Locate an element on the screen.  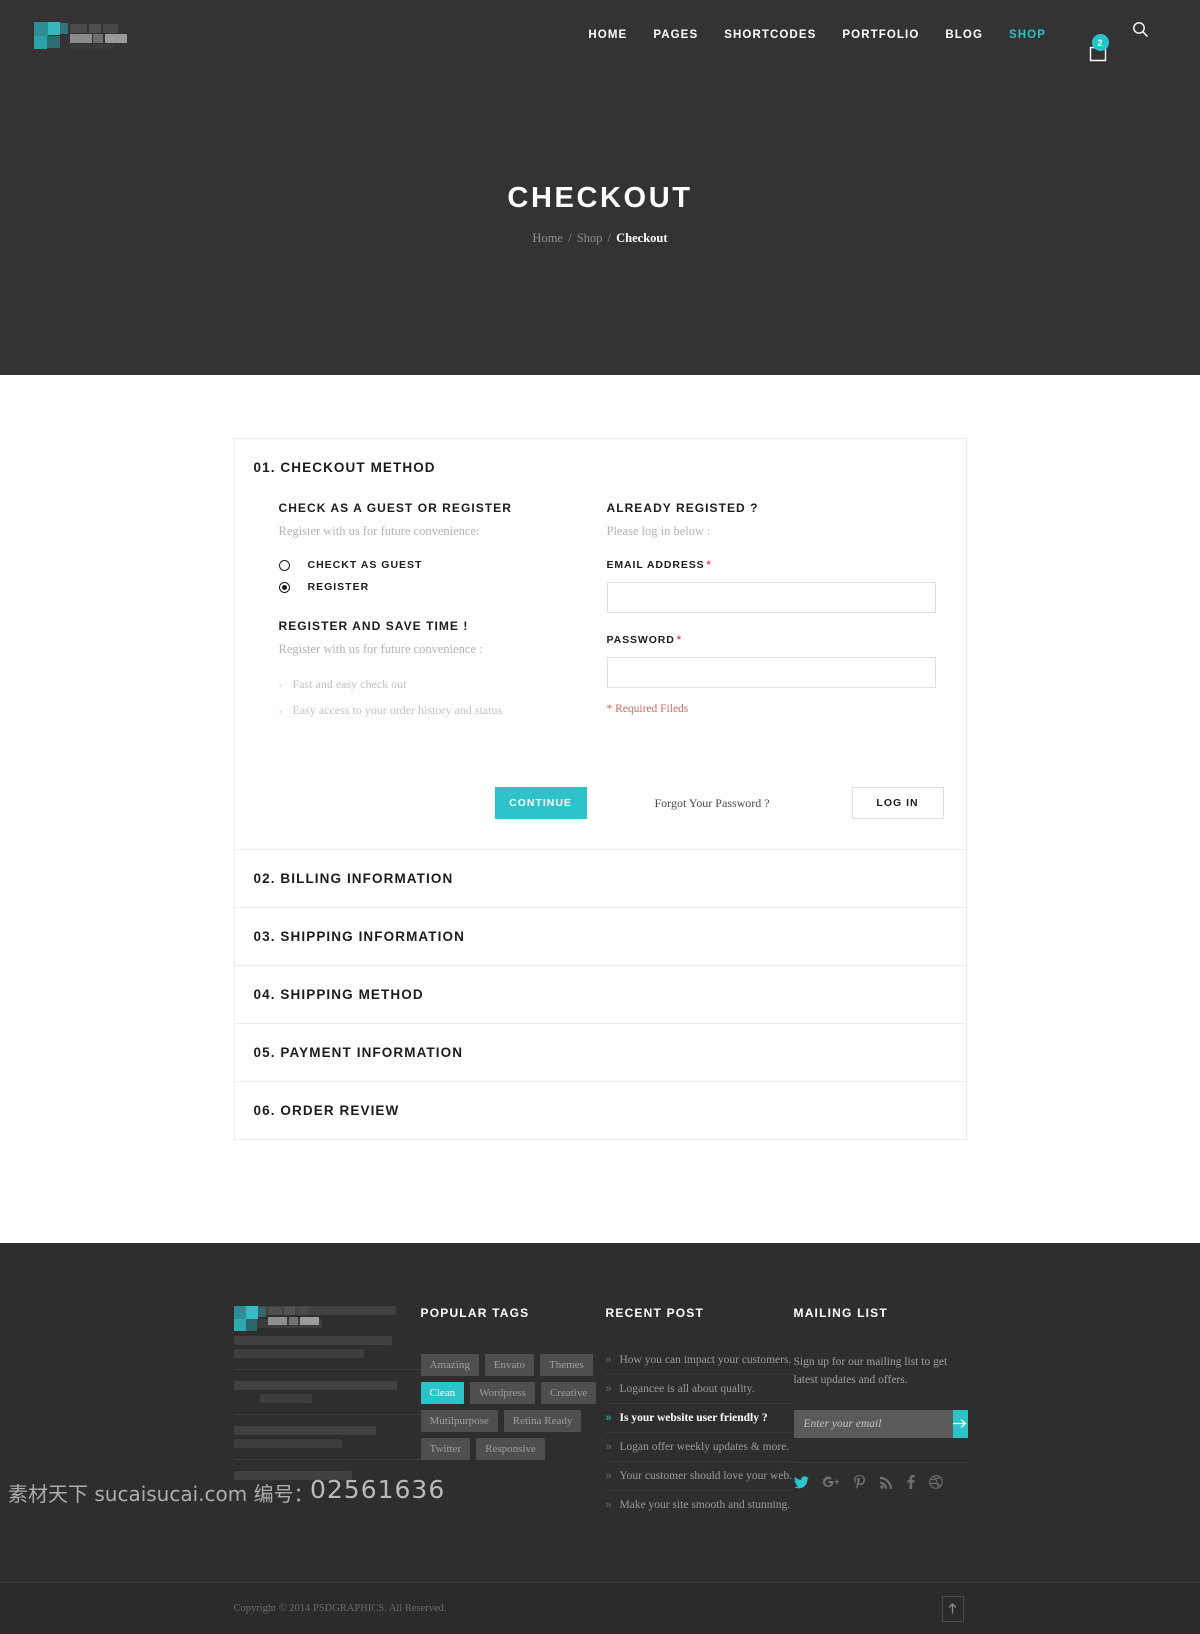
accordion-header-order-review: 06. ORDER REVIEW is located at coordinates (600, 1110).